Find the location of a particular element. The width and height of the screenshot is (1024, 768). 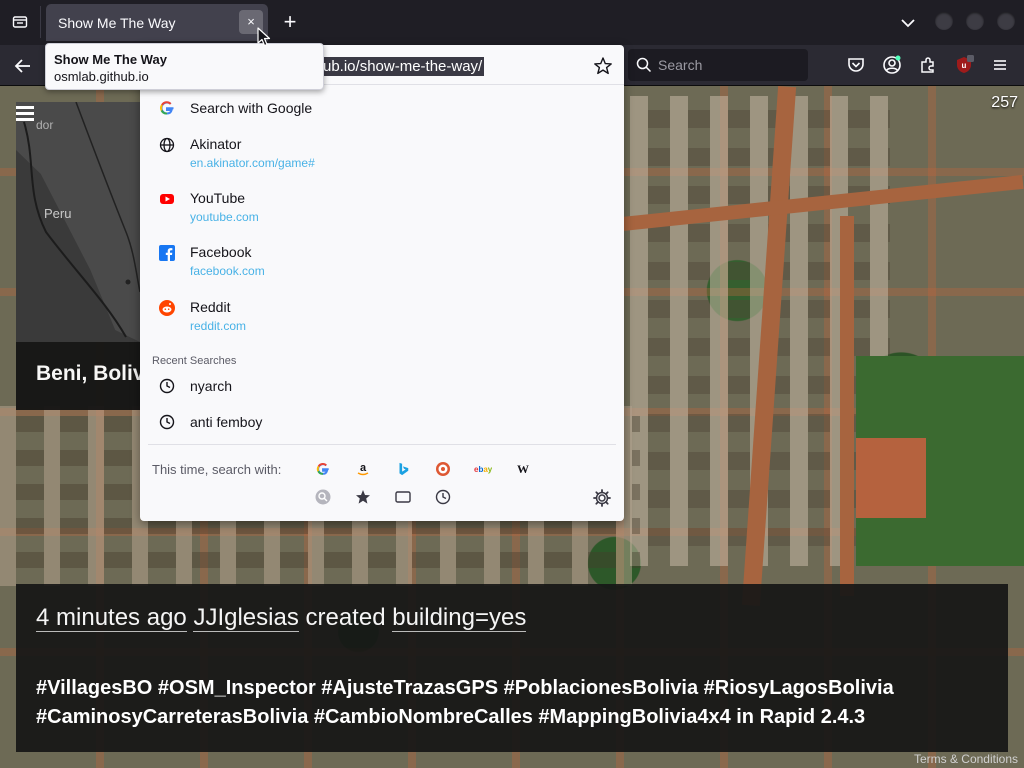

app-menu-button is located at coordinates (1000, 65).